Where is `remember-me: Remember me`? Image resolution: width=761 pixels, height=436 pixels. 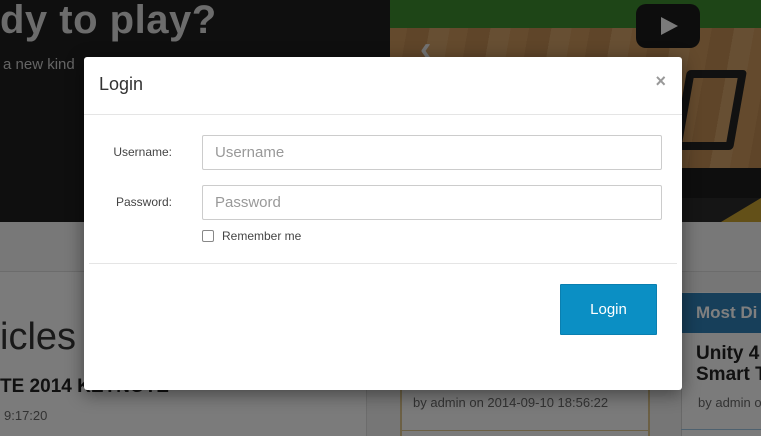 remember-me: Remember me is located at coordinates (251, 236).